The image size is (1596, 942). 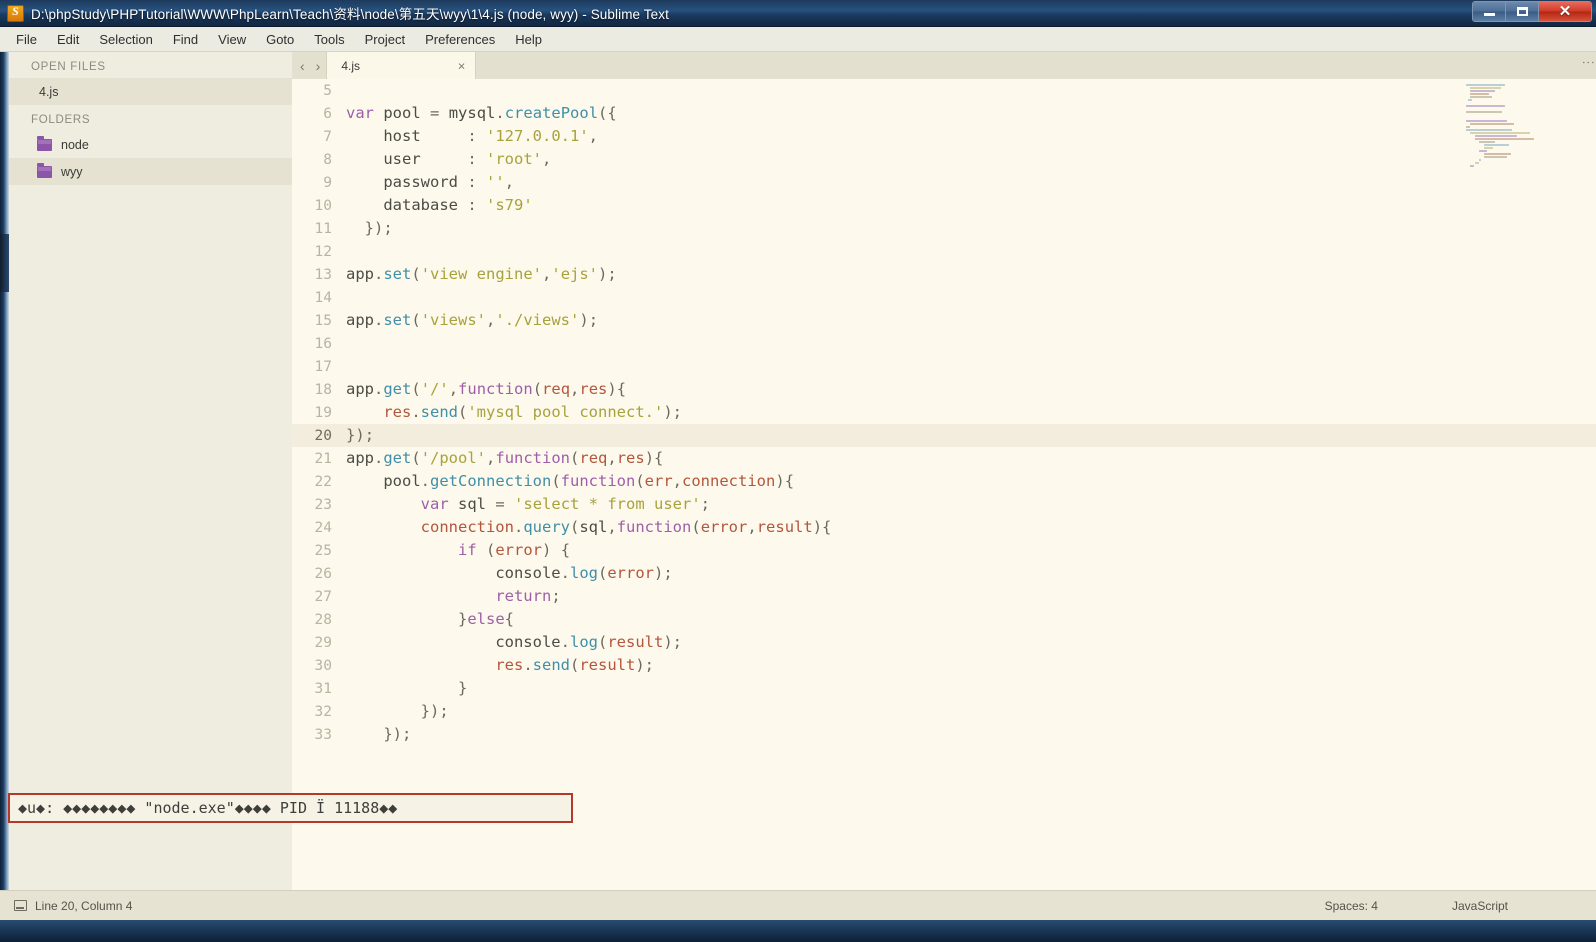 I want to click on code-line-19: 19 res.send('mysql pool connect.');, so click(x=944, y=412).